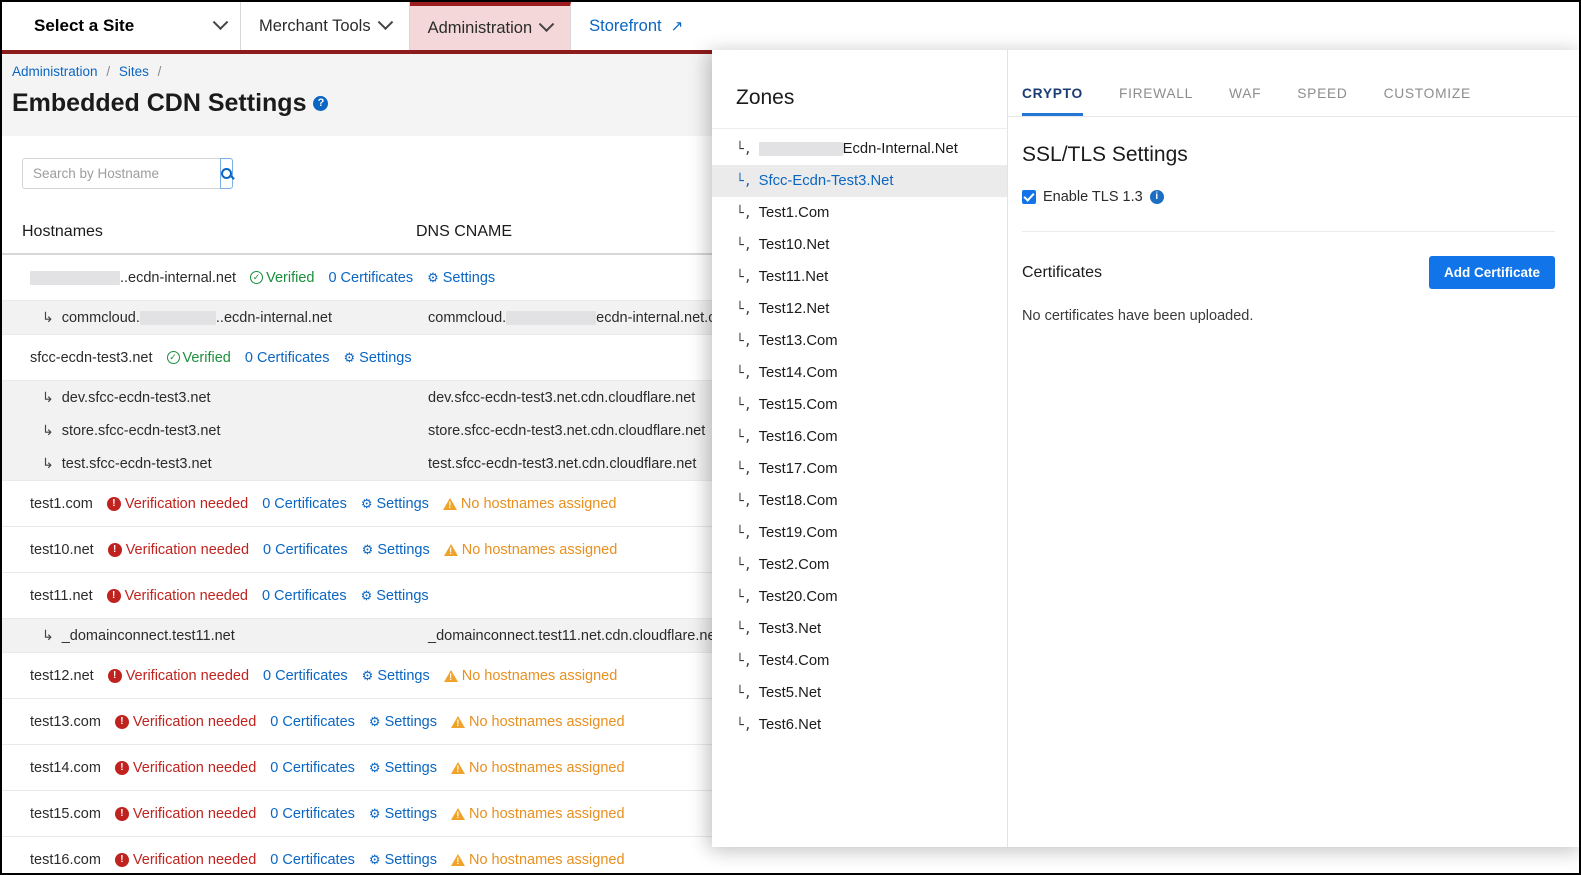 This screenshot has width=1581, height=875. I want to click on zone-list-item: └, Test20.Com, so click(859, 597).